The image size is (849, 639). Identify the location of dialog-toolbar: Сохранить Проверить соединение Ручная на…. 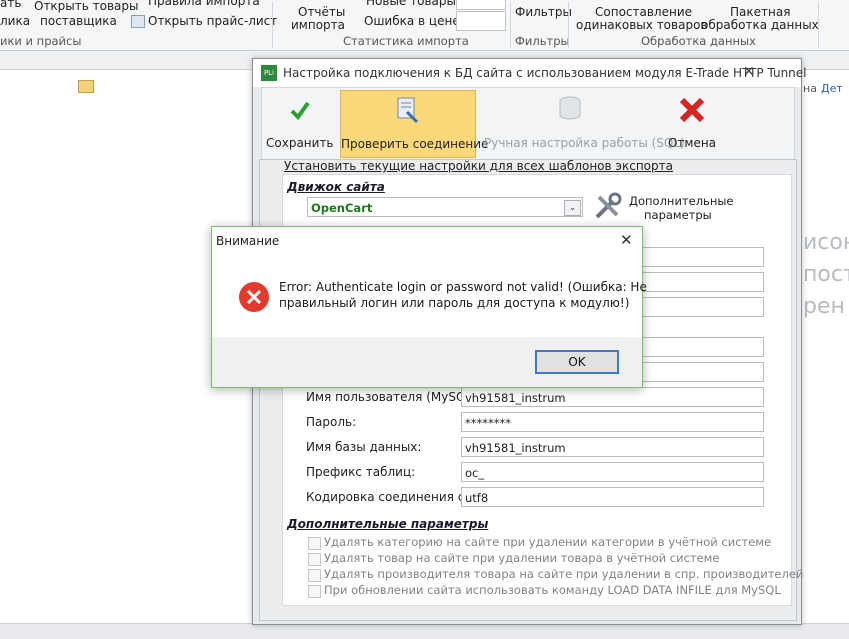
(528, 124).